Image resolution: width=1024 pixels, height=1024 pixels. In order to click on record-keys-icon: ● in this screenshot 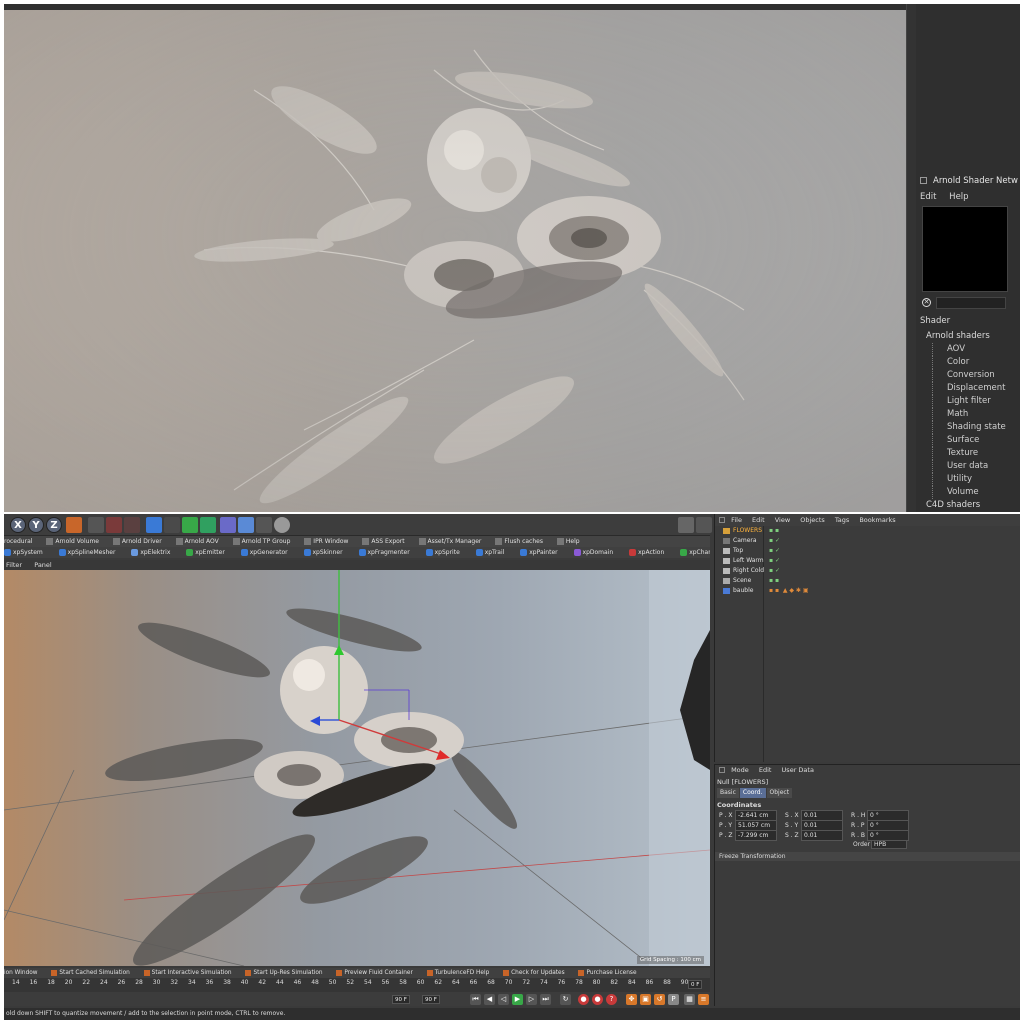, I will do `click(583, 999)`.